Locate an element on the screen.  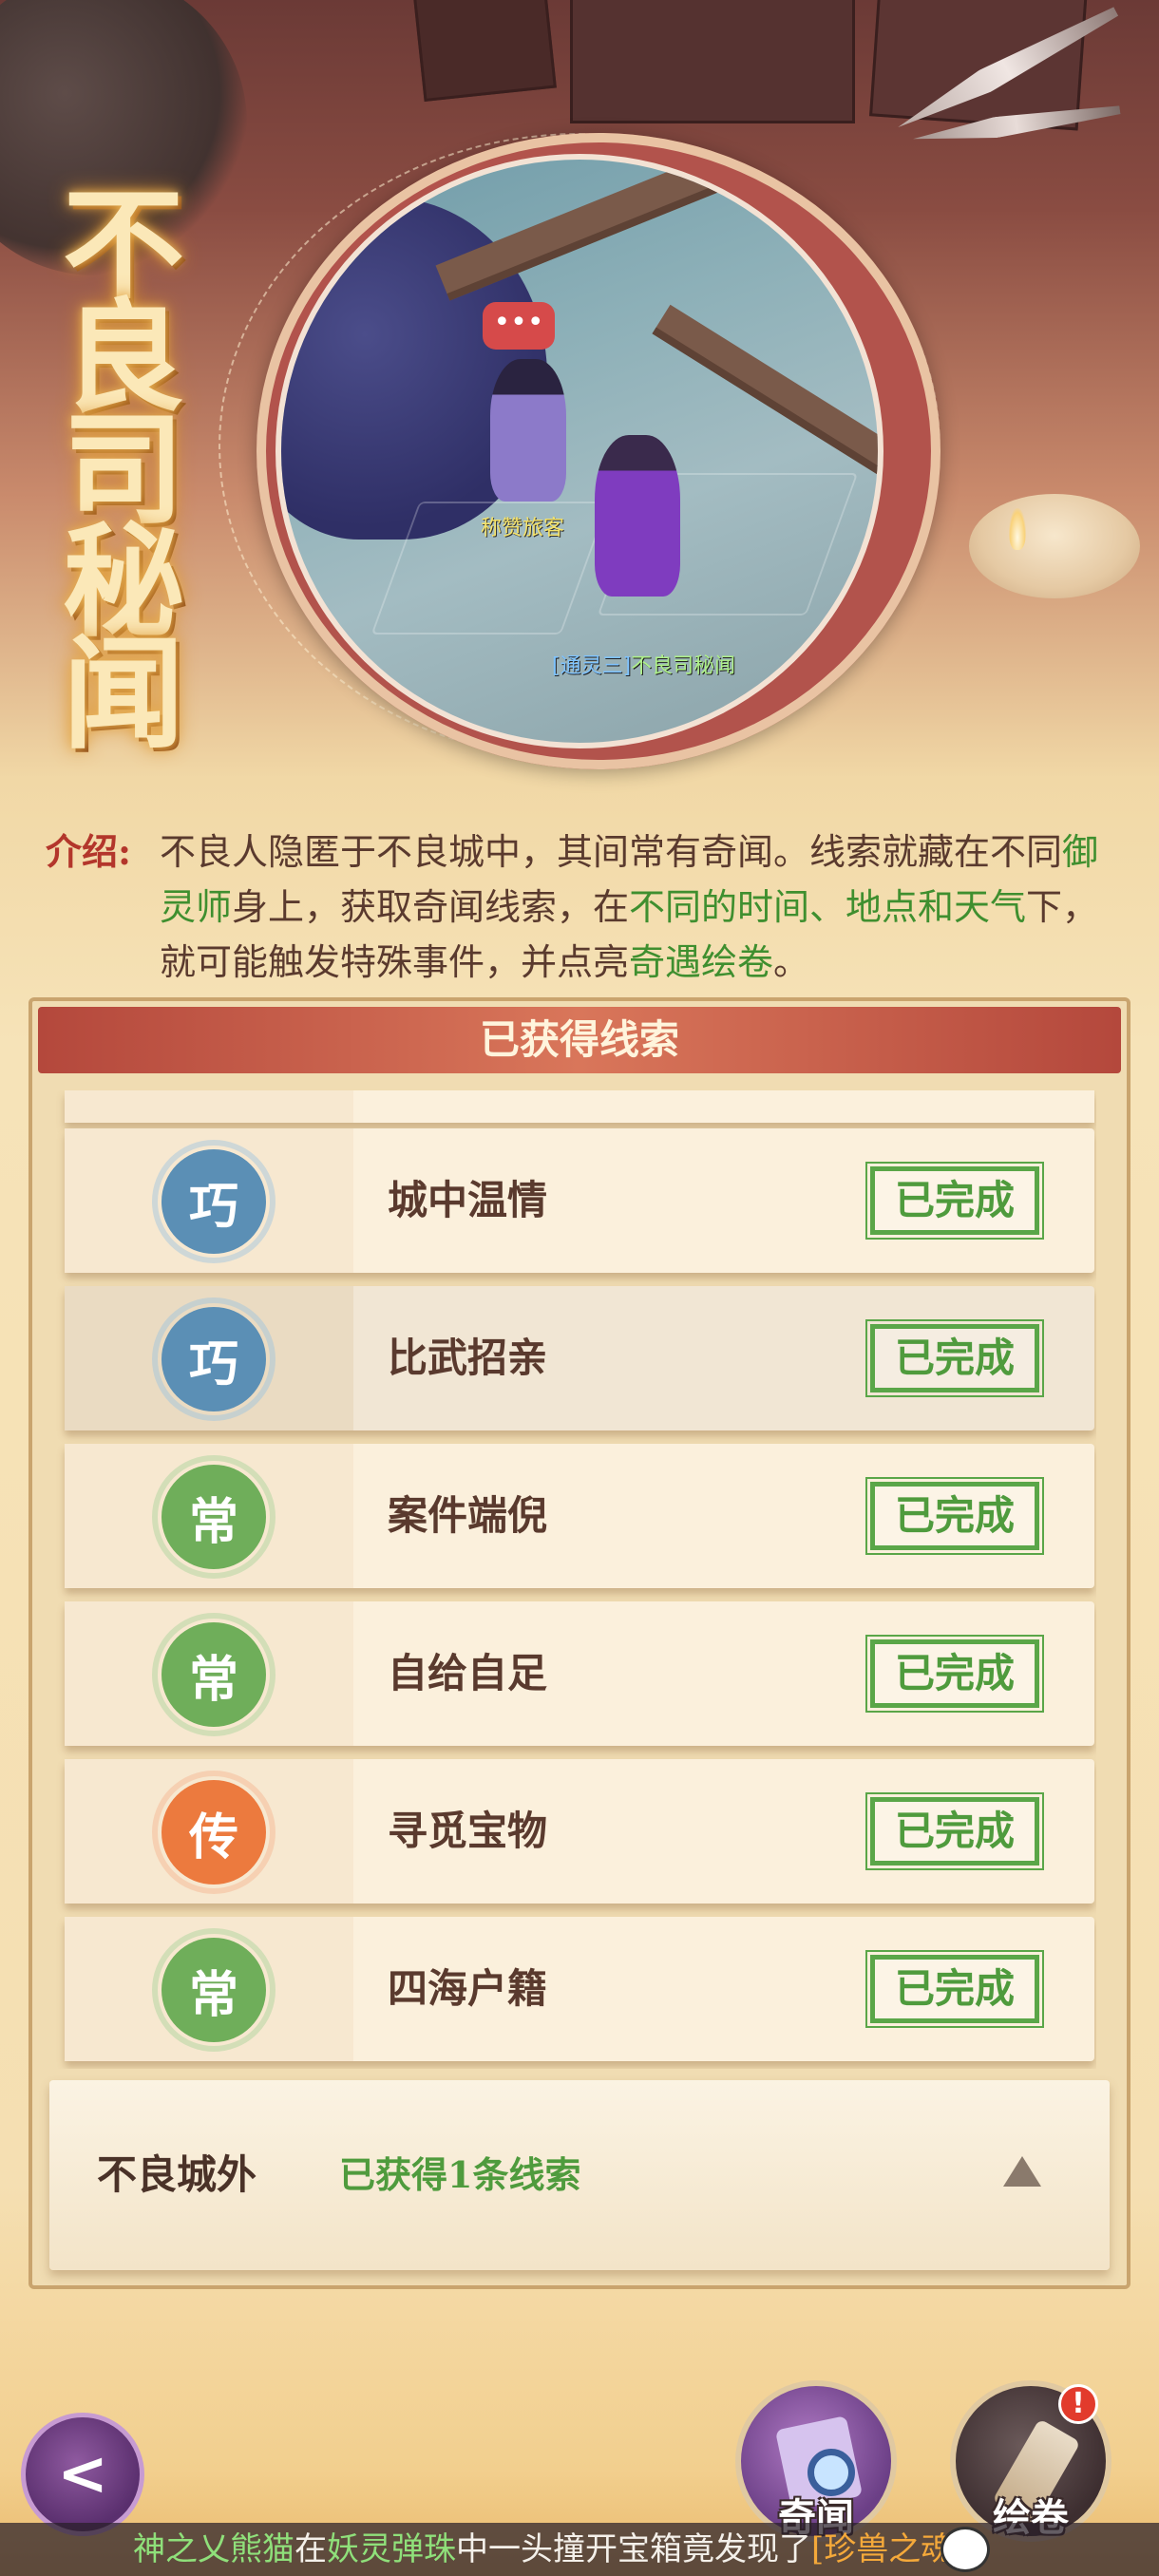
npc-speech-bubble-icon: ••• is located at coordinates (519, 326).